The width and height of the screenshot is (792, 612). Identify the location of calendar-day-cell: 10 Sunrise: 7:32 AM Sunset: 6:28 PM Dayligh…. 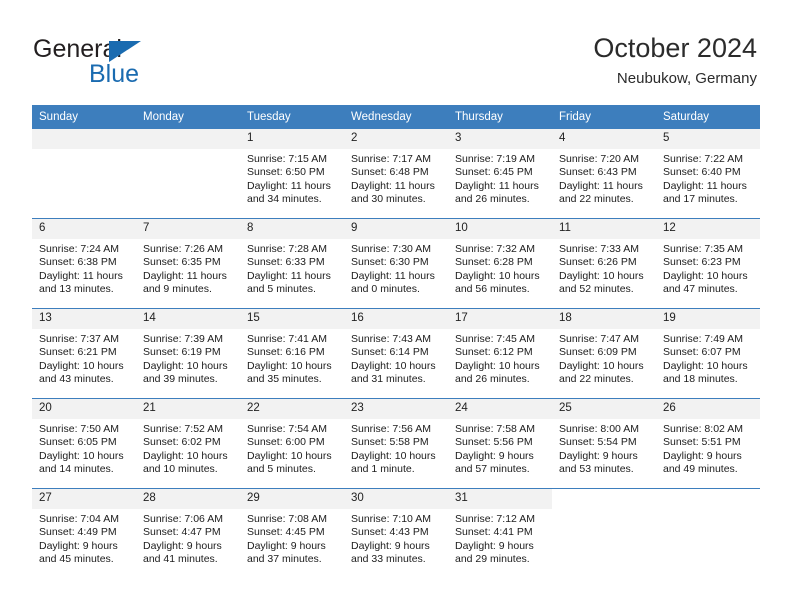
(500, 263).